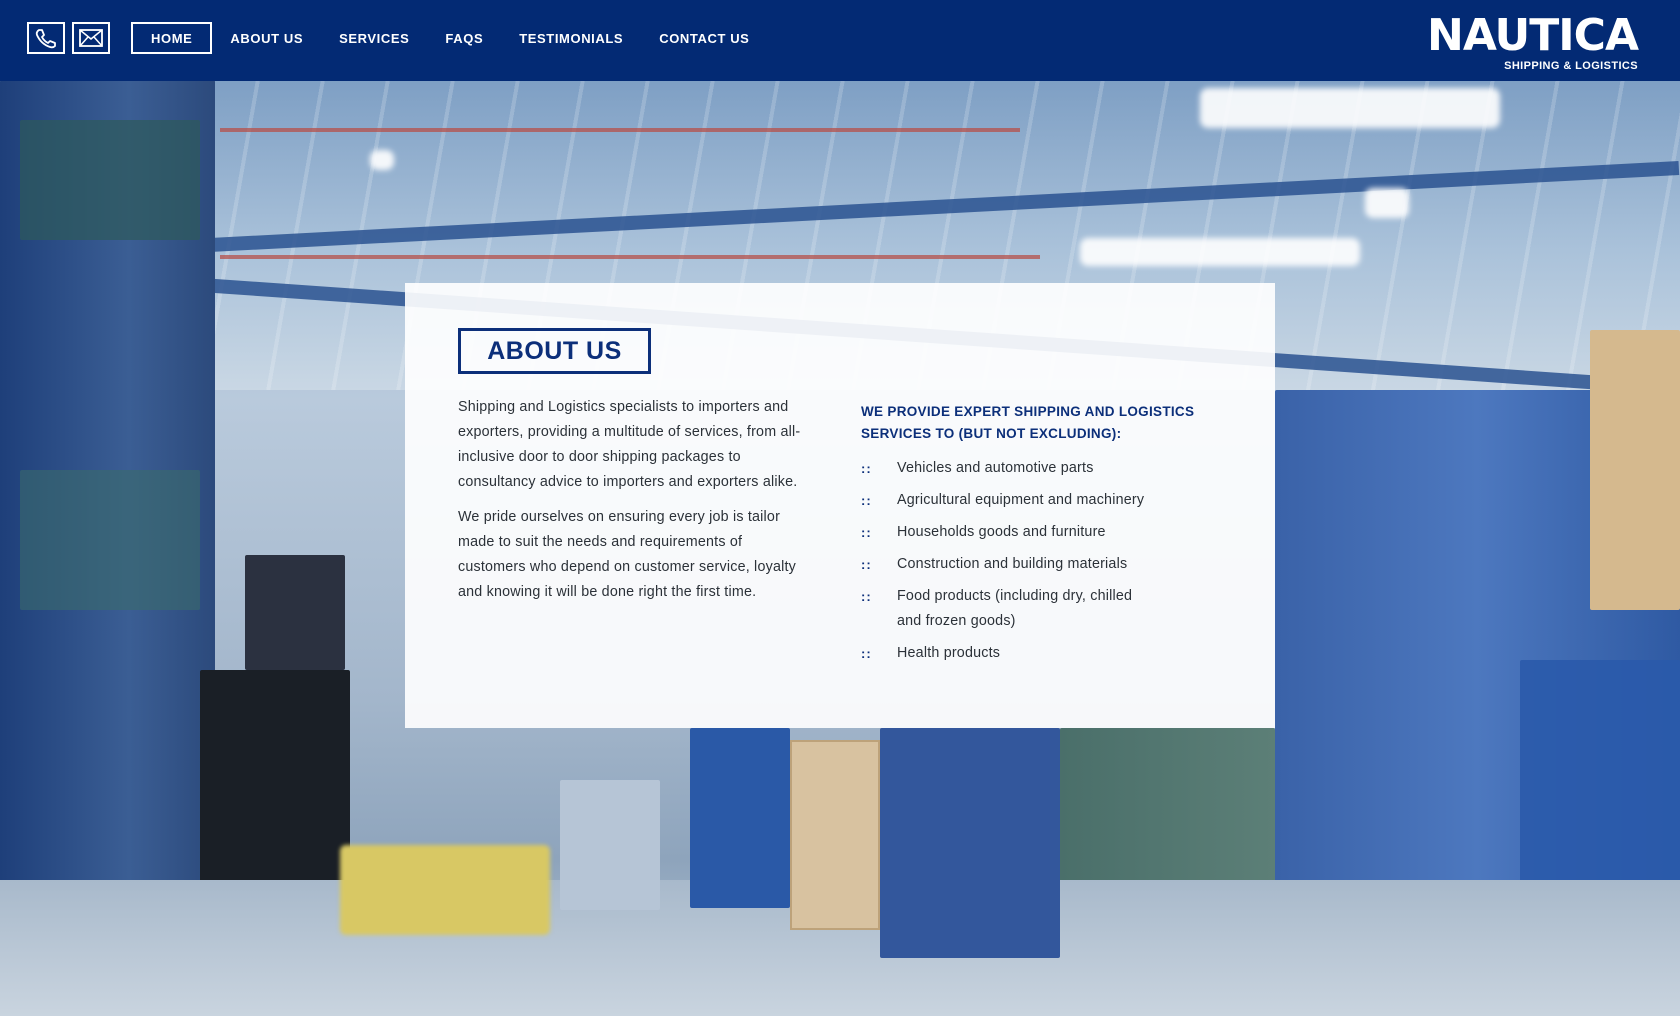  I want to click on phone-icon, so click(46, 38).